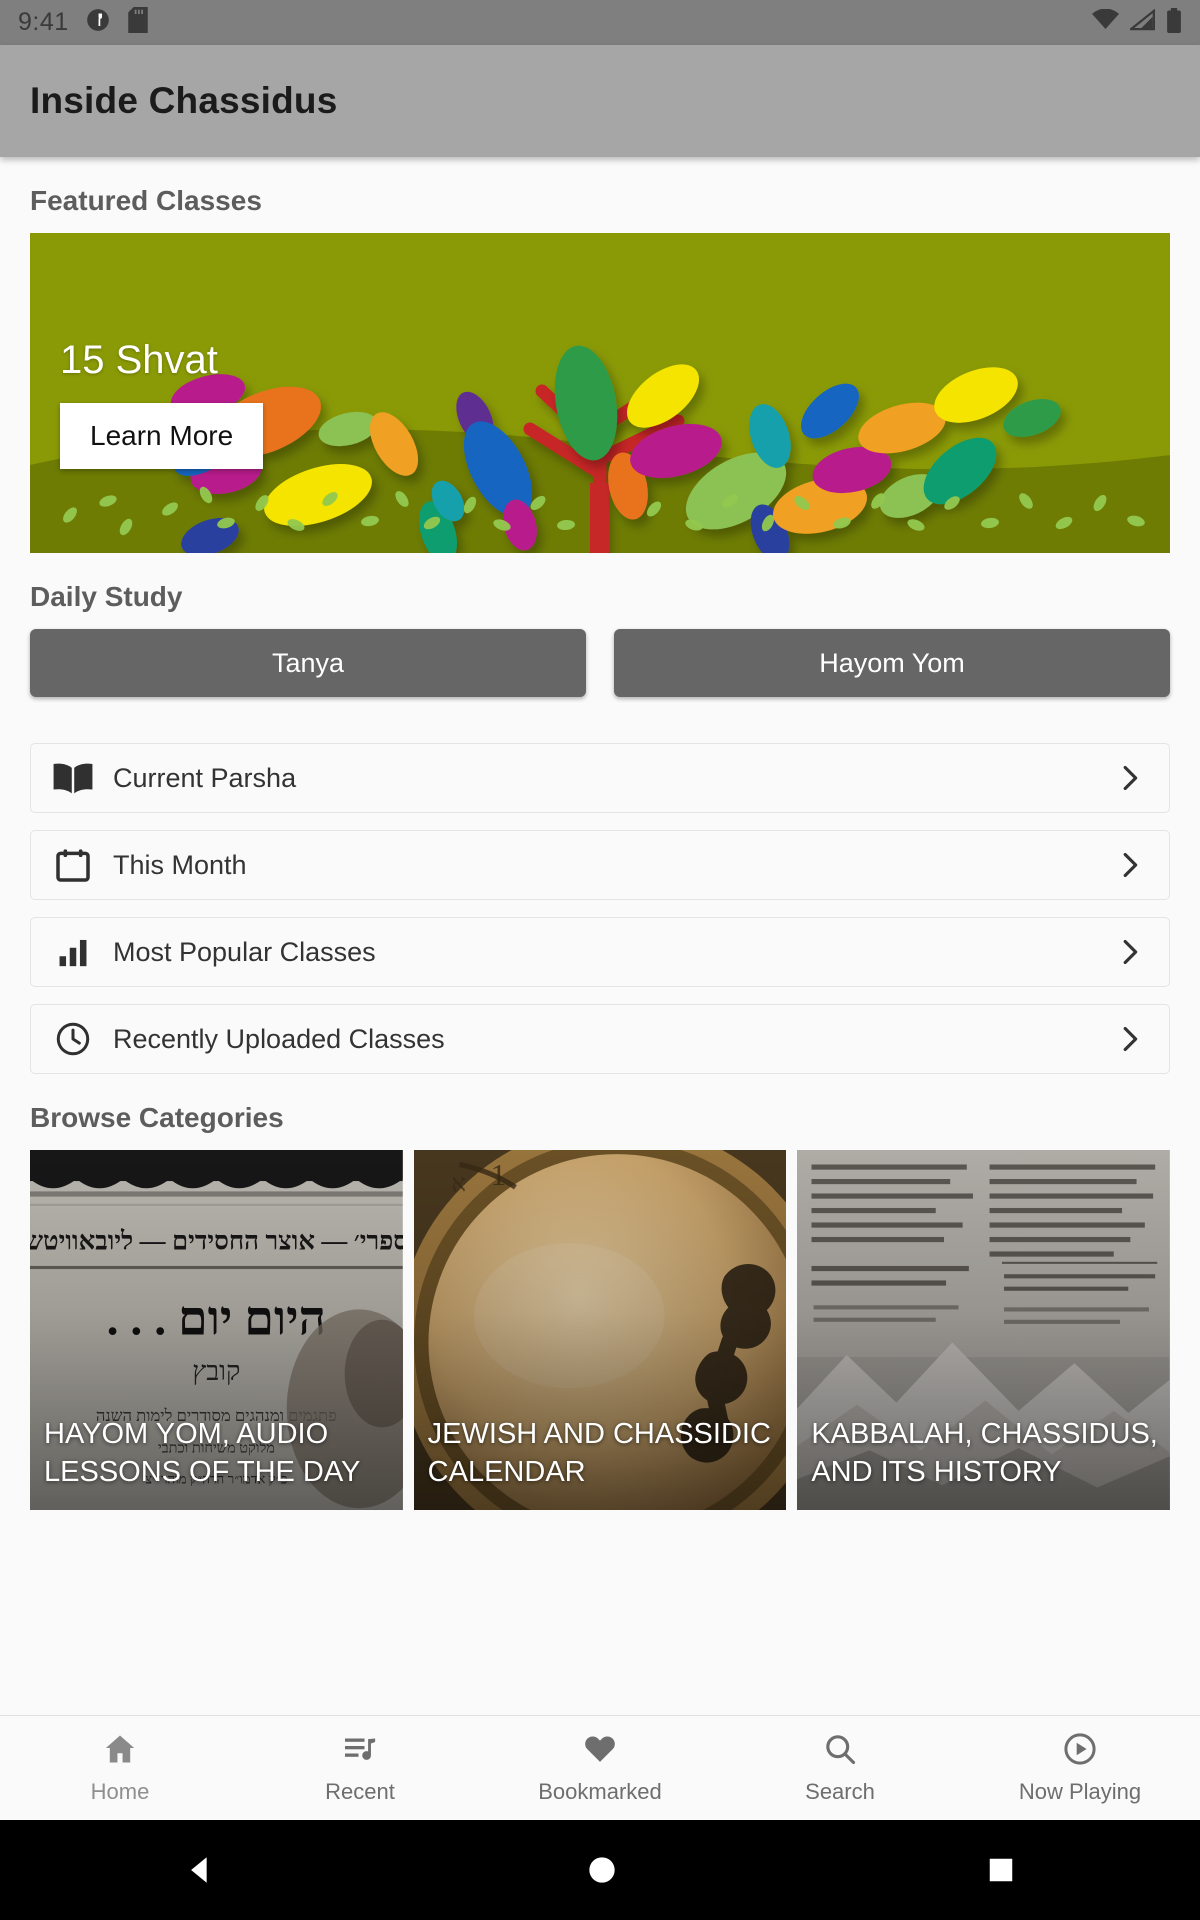  I want to click on nav-item-recent: Recent, so click(360, 1768).